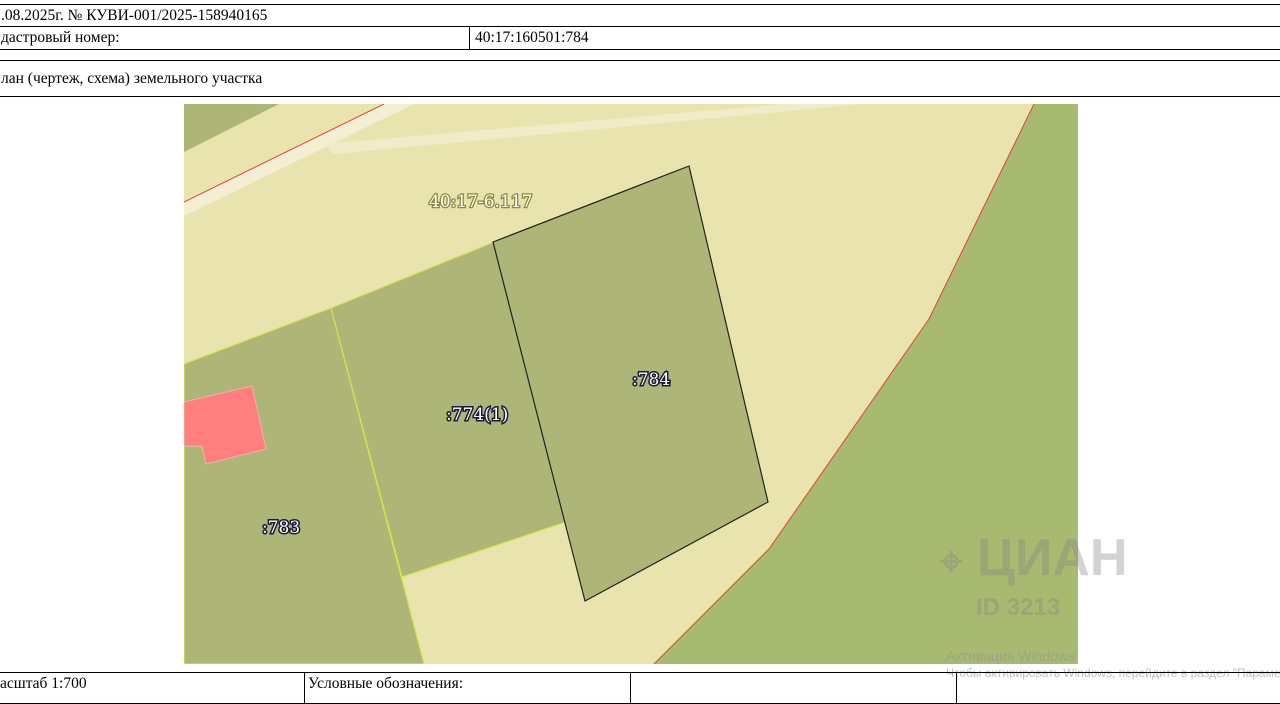  Describe the element at coordinates (1011, 656) in the screenshot. I see `activation-title: Активация Windows` at that location.